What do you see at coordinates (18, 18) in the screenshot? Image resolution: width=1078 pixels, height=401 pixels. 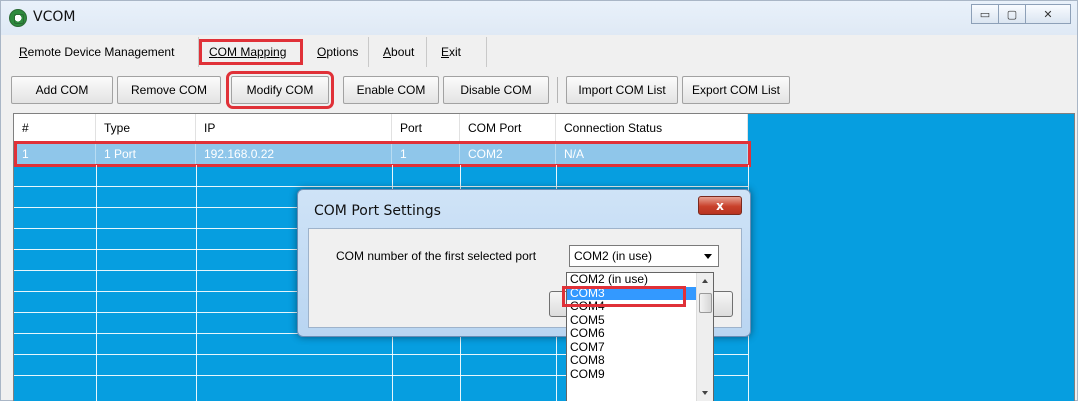 I see `vcom-app-icon` at bounding box center [18, 18].